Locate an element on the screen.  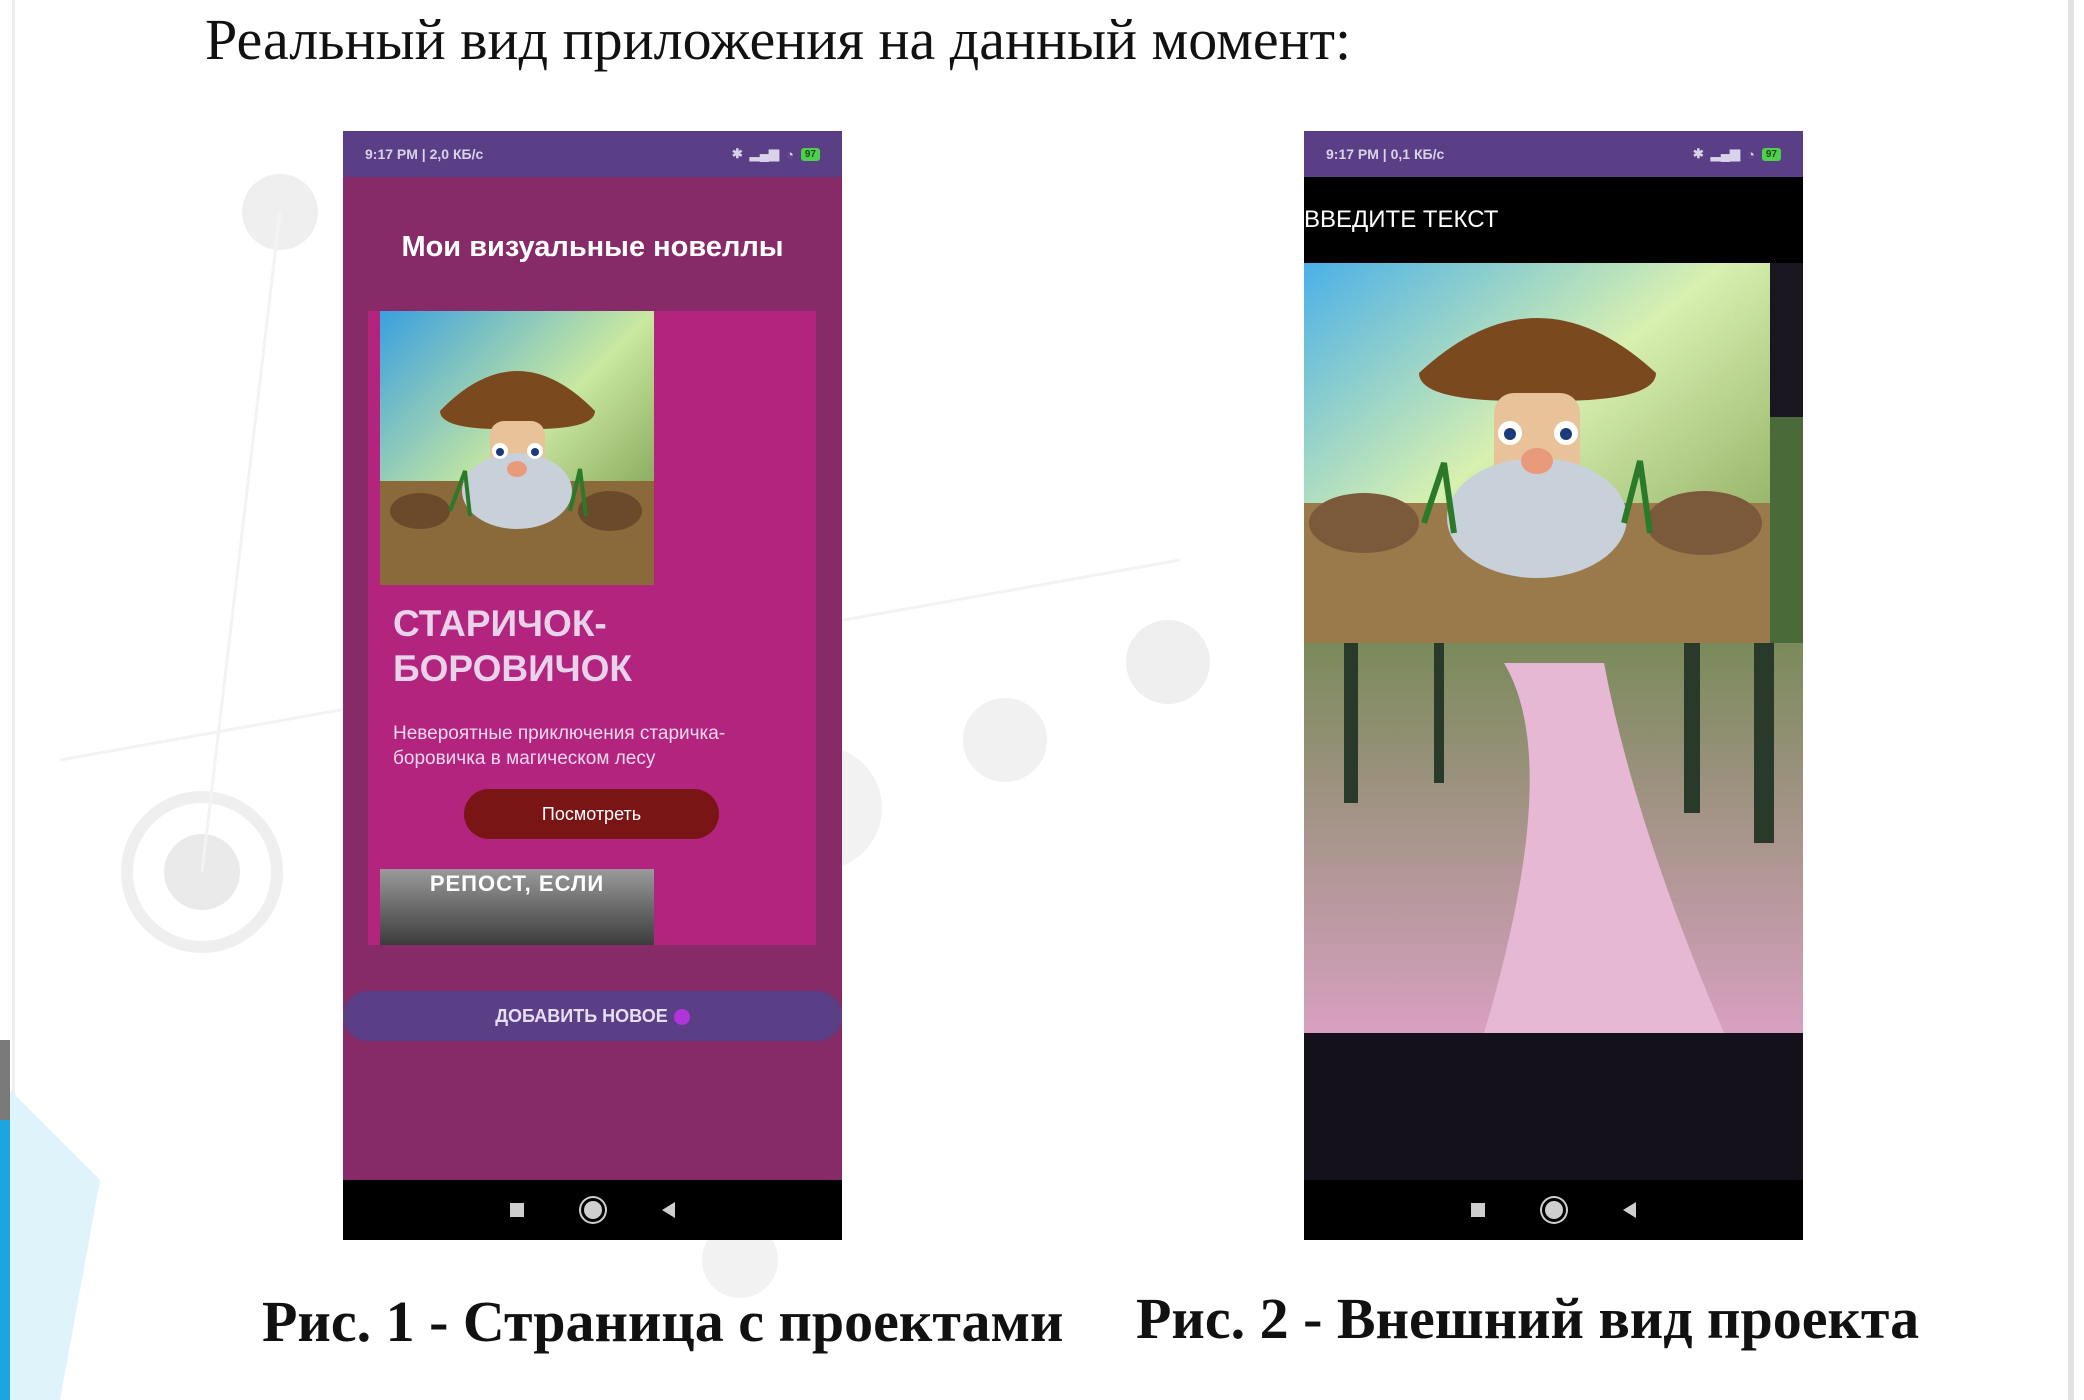
project-cover-image is located at coordinates (517, 448).